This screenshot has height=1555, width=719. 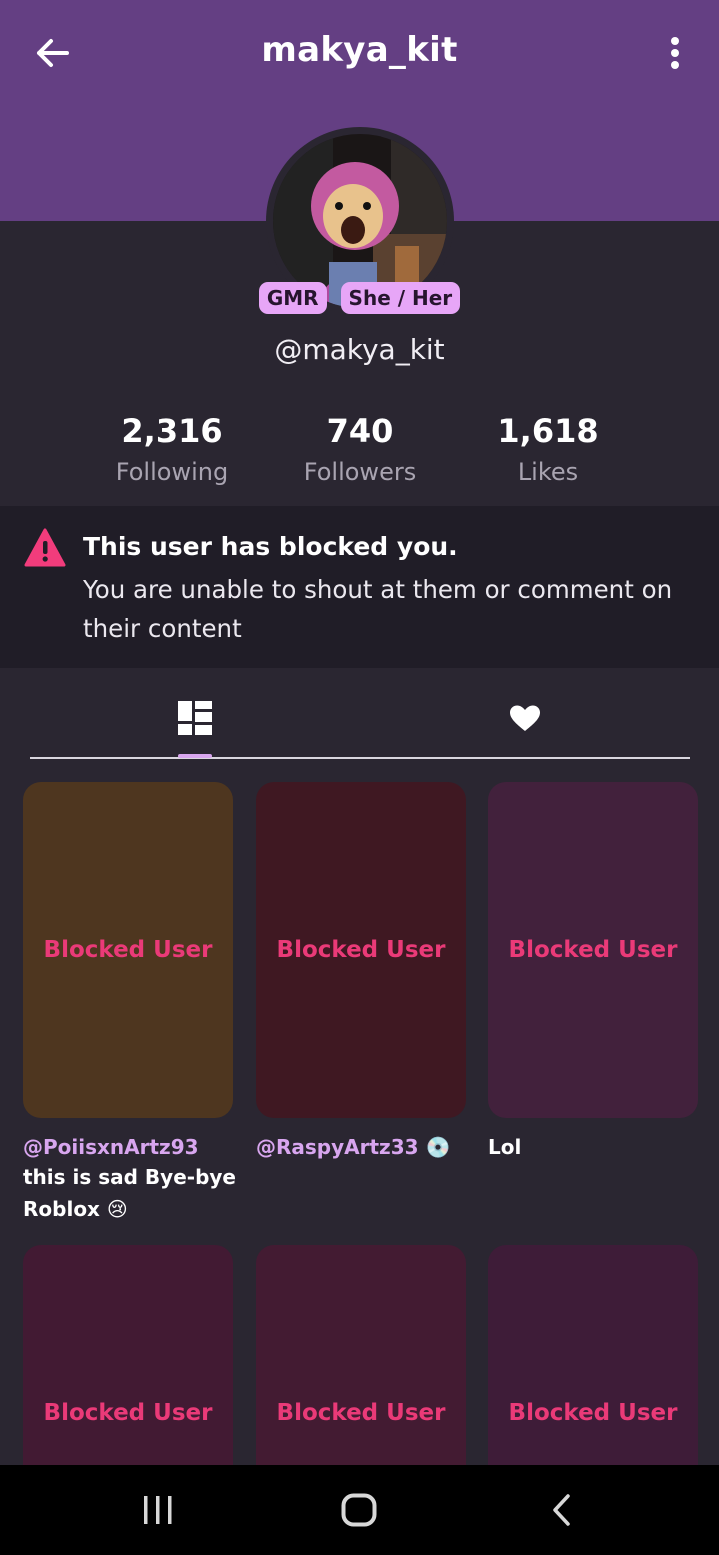 What do you see at coordinates (548, 431) in the screenshot?
I see `likes-count: 1,618` at bounding box center [548, 431].